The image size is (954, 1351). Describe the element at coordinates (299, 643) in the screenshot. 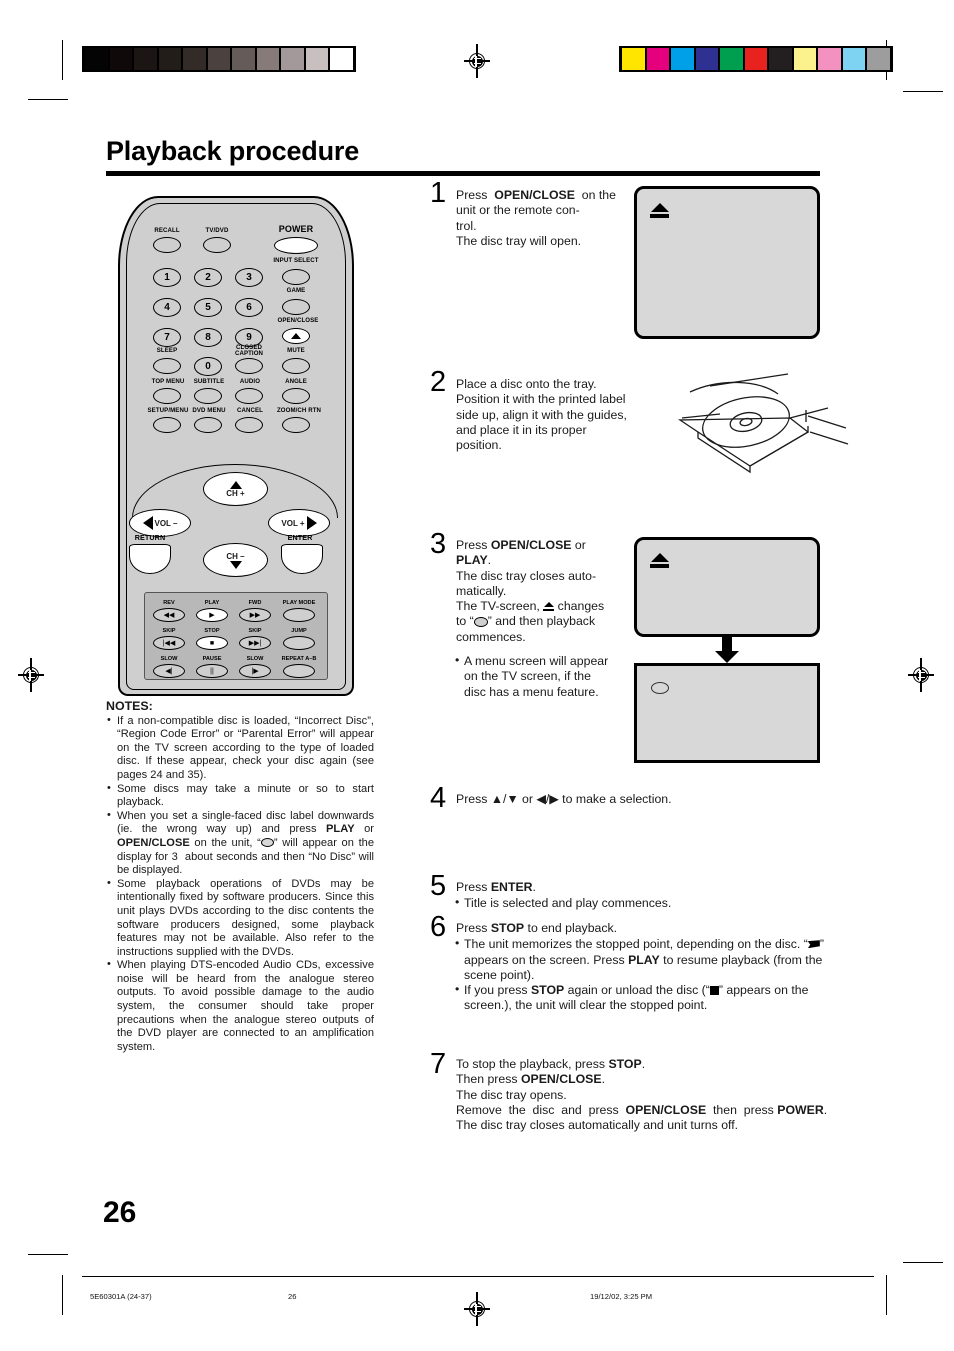

I see `remote-button-jump` at that location.